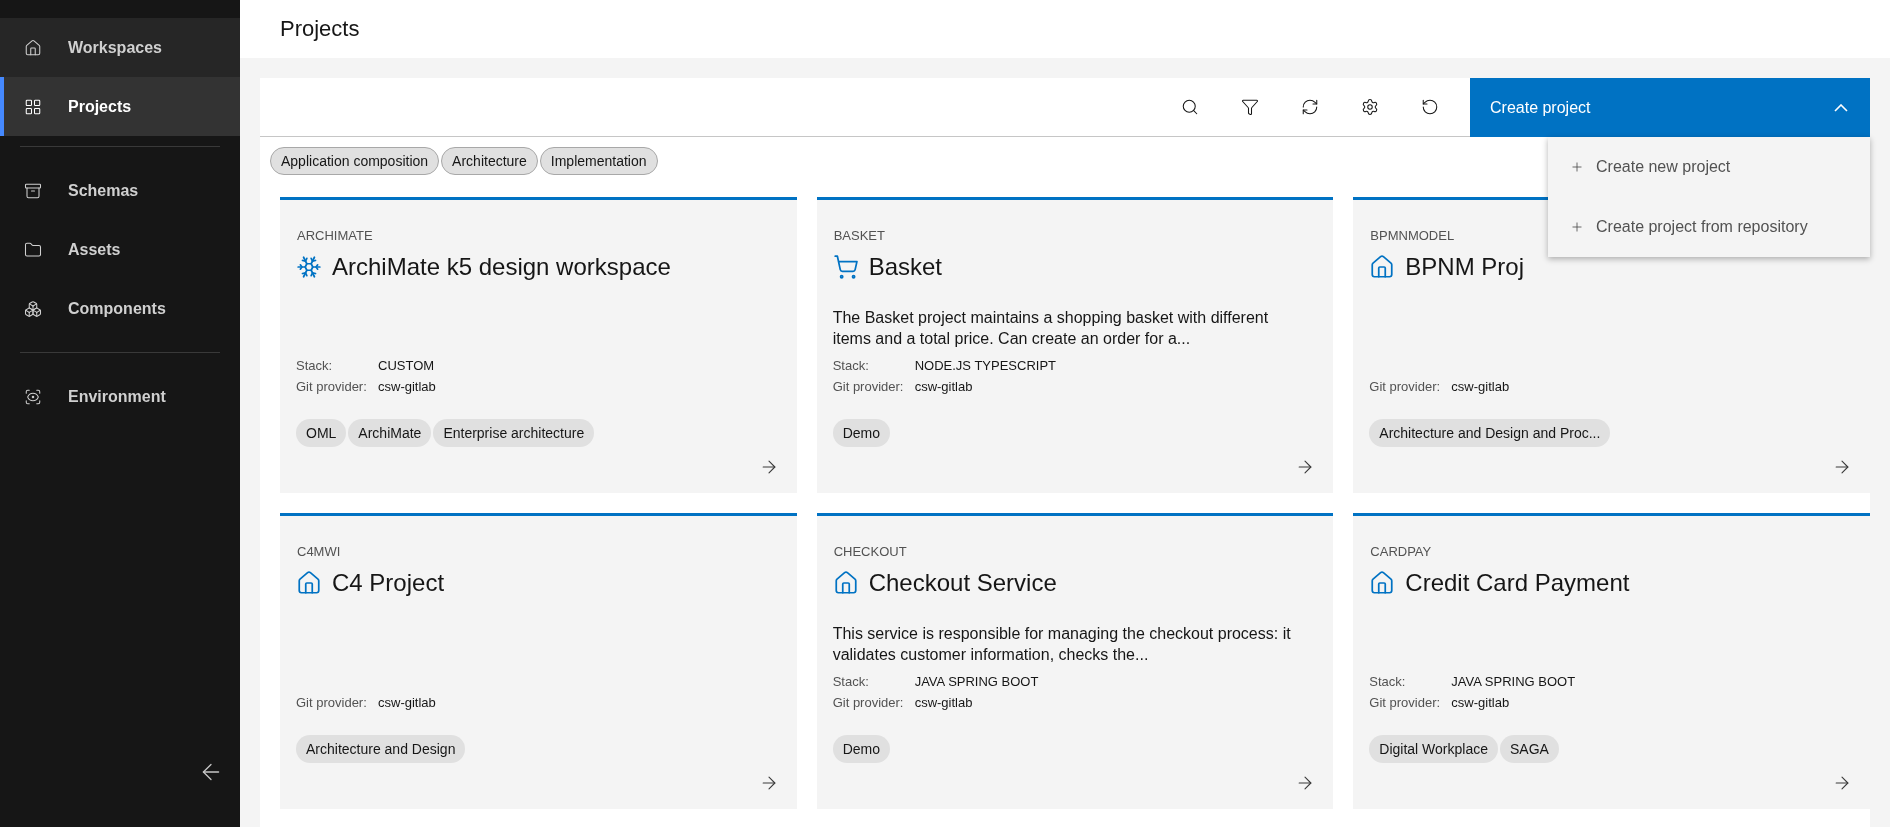  I want to click on nav-item: Schemas, so click(120, 190).